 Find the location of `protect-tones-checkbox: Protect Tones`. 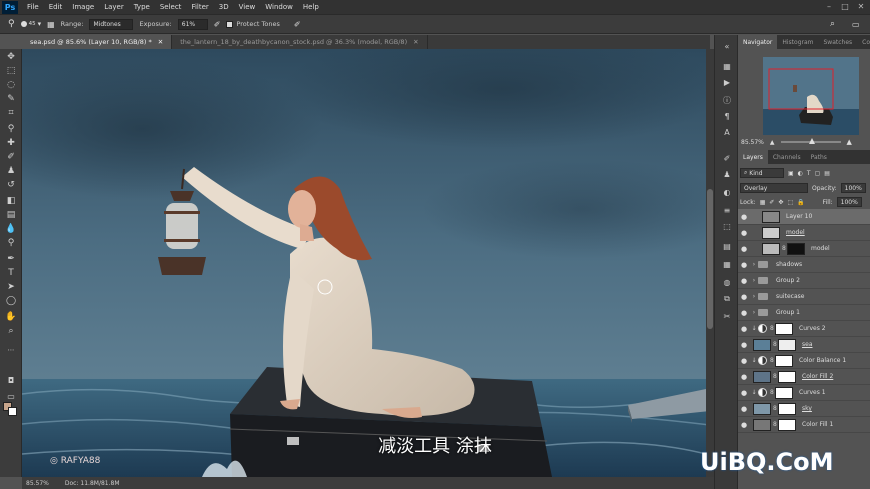

protect-tones-checkbox: Protect Tones is located at coordinates (253, 24).